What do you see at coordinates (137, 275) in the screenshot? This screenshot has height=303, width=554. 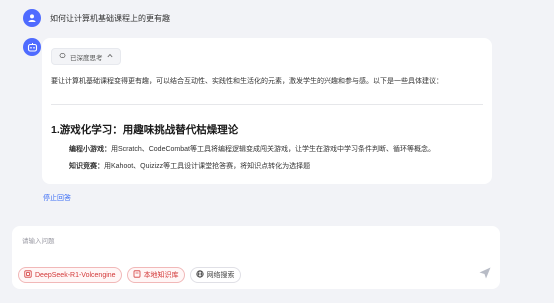 I see `knowledge-base-icon` at bounding box center [137, 275].